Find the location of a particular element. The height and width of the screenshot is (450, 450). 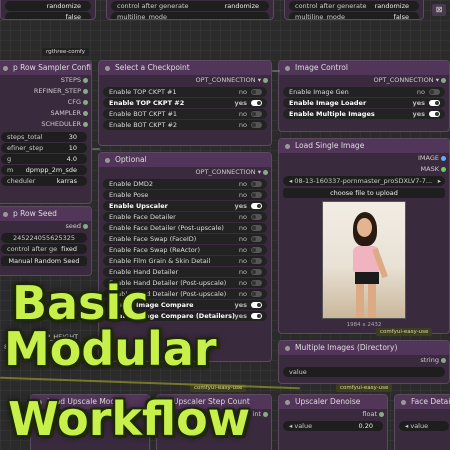

upscaler-denoise-node: Upscaler Denoise float ◂ value 0.20 is located at coordinates (333, 422).